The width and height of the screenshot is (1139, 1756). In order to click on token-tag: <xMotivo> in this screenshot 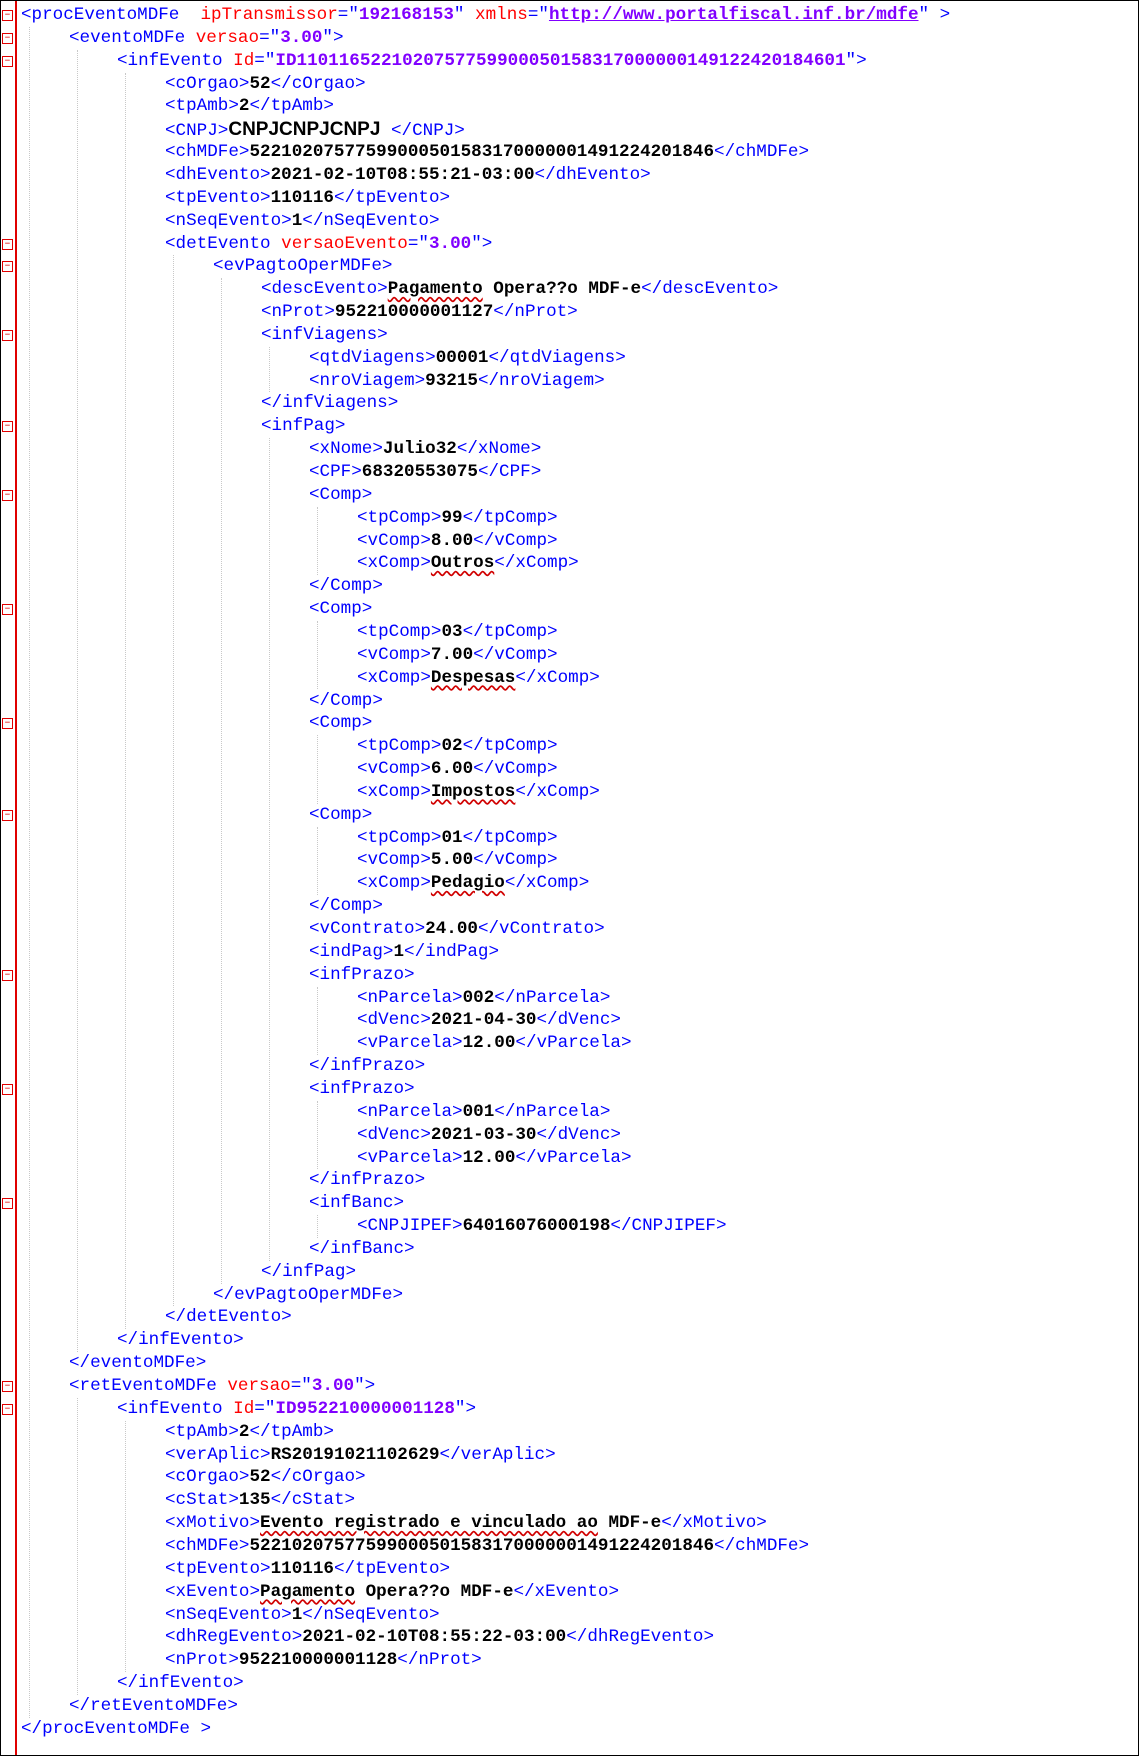, I will do `click(213, 1523)`.